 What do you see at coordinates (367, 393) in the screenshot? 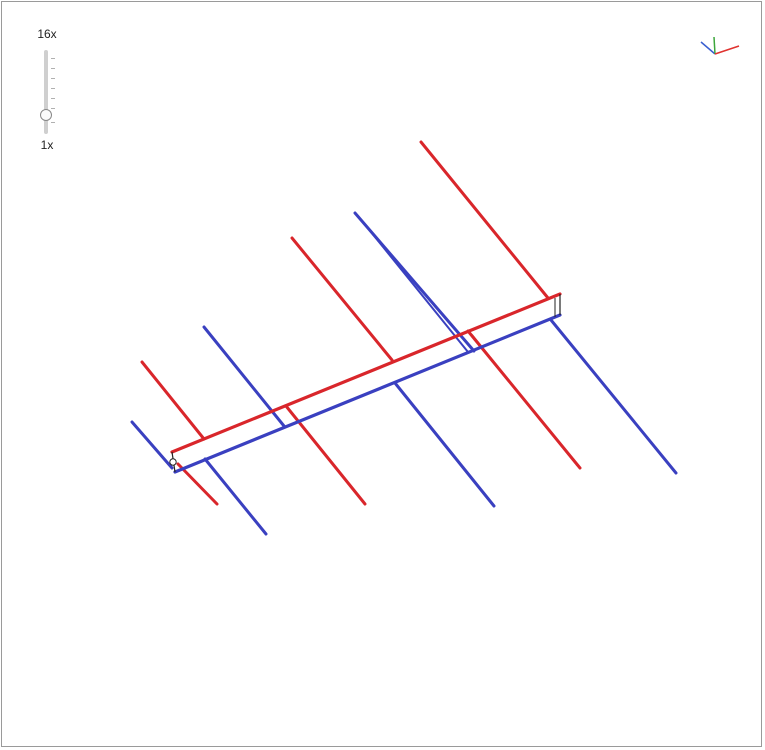
I see `boom-bottom-edge` at bounding box center [367, 393].